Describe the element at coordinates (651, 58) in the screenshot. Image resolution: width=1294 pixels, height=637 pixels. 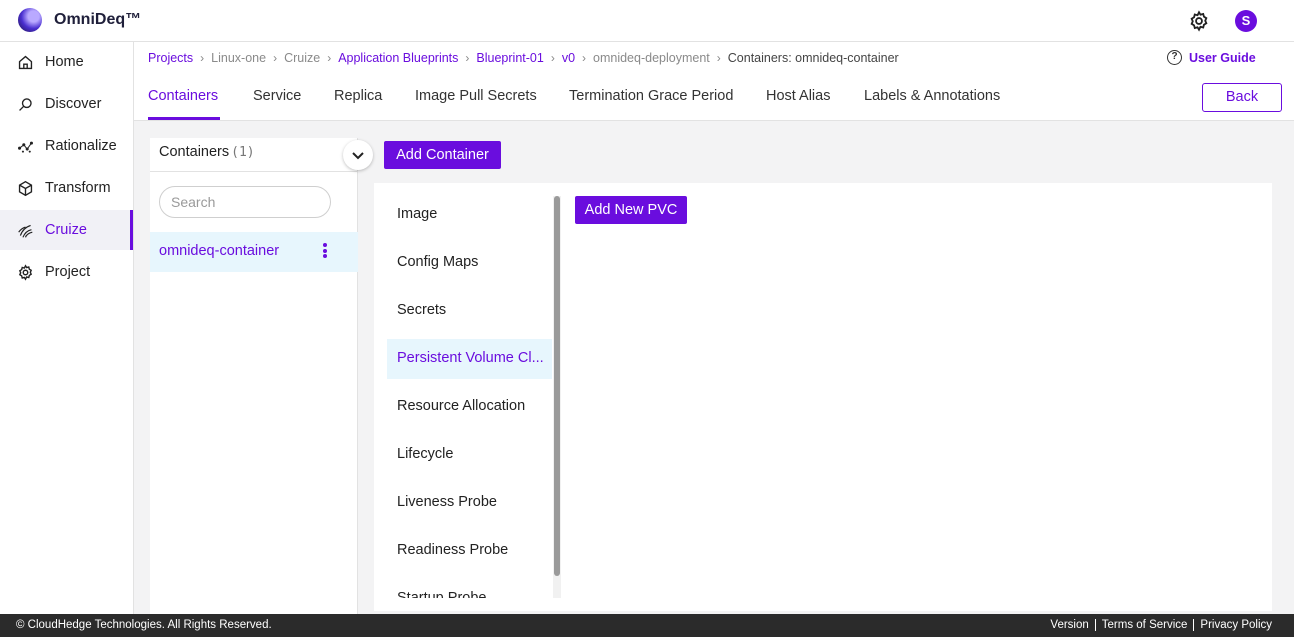
I see `breadcrumb-deployment: omnideq-deployment` at that location.